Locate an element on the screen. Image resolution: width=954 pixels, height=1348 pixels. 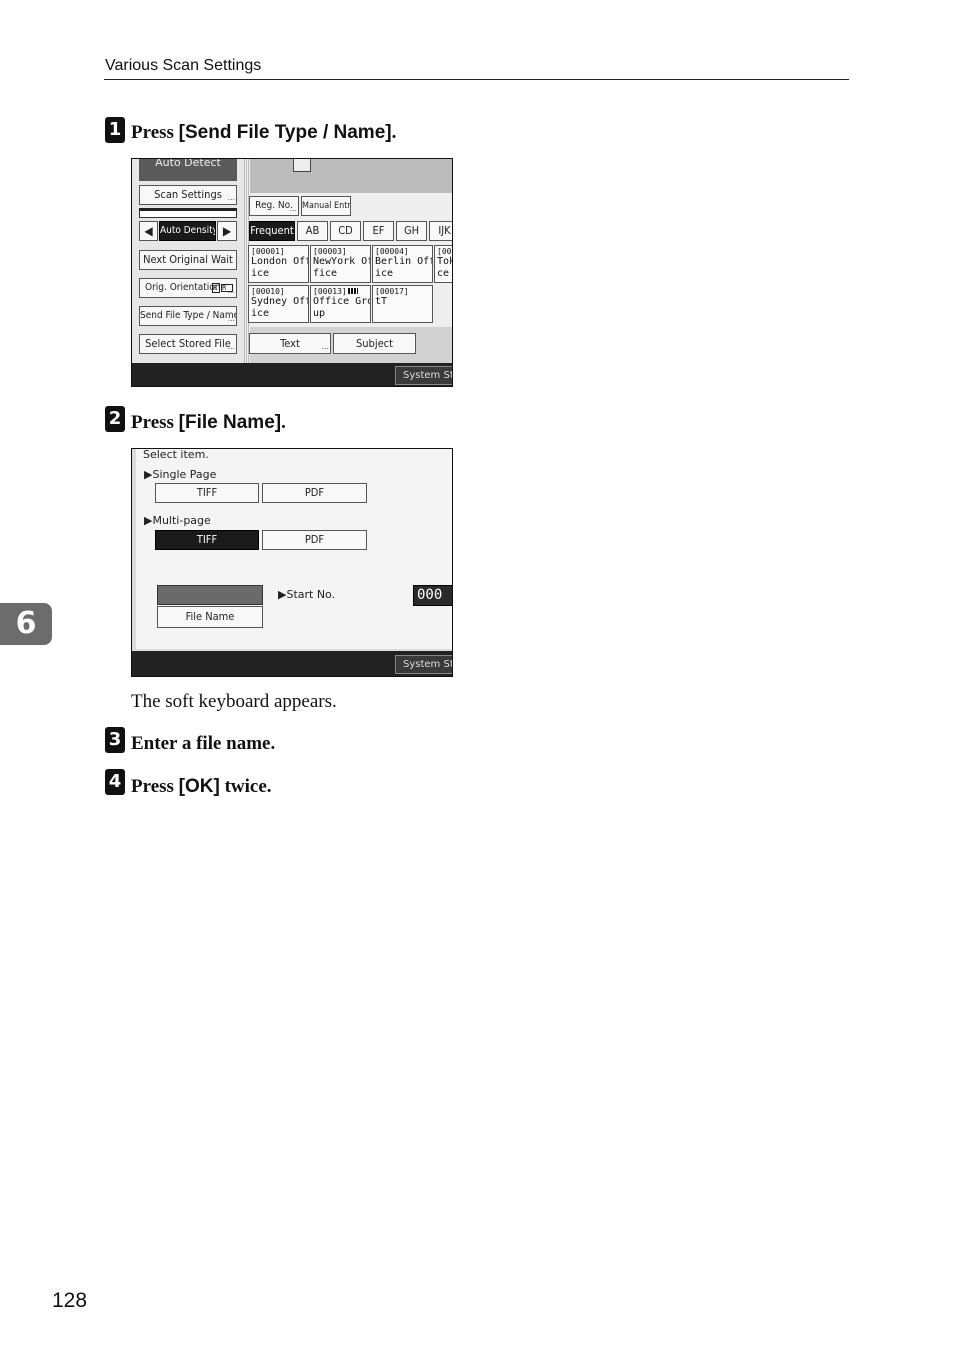
step-4-number: 4 is located at coordinates (115, 782).